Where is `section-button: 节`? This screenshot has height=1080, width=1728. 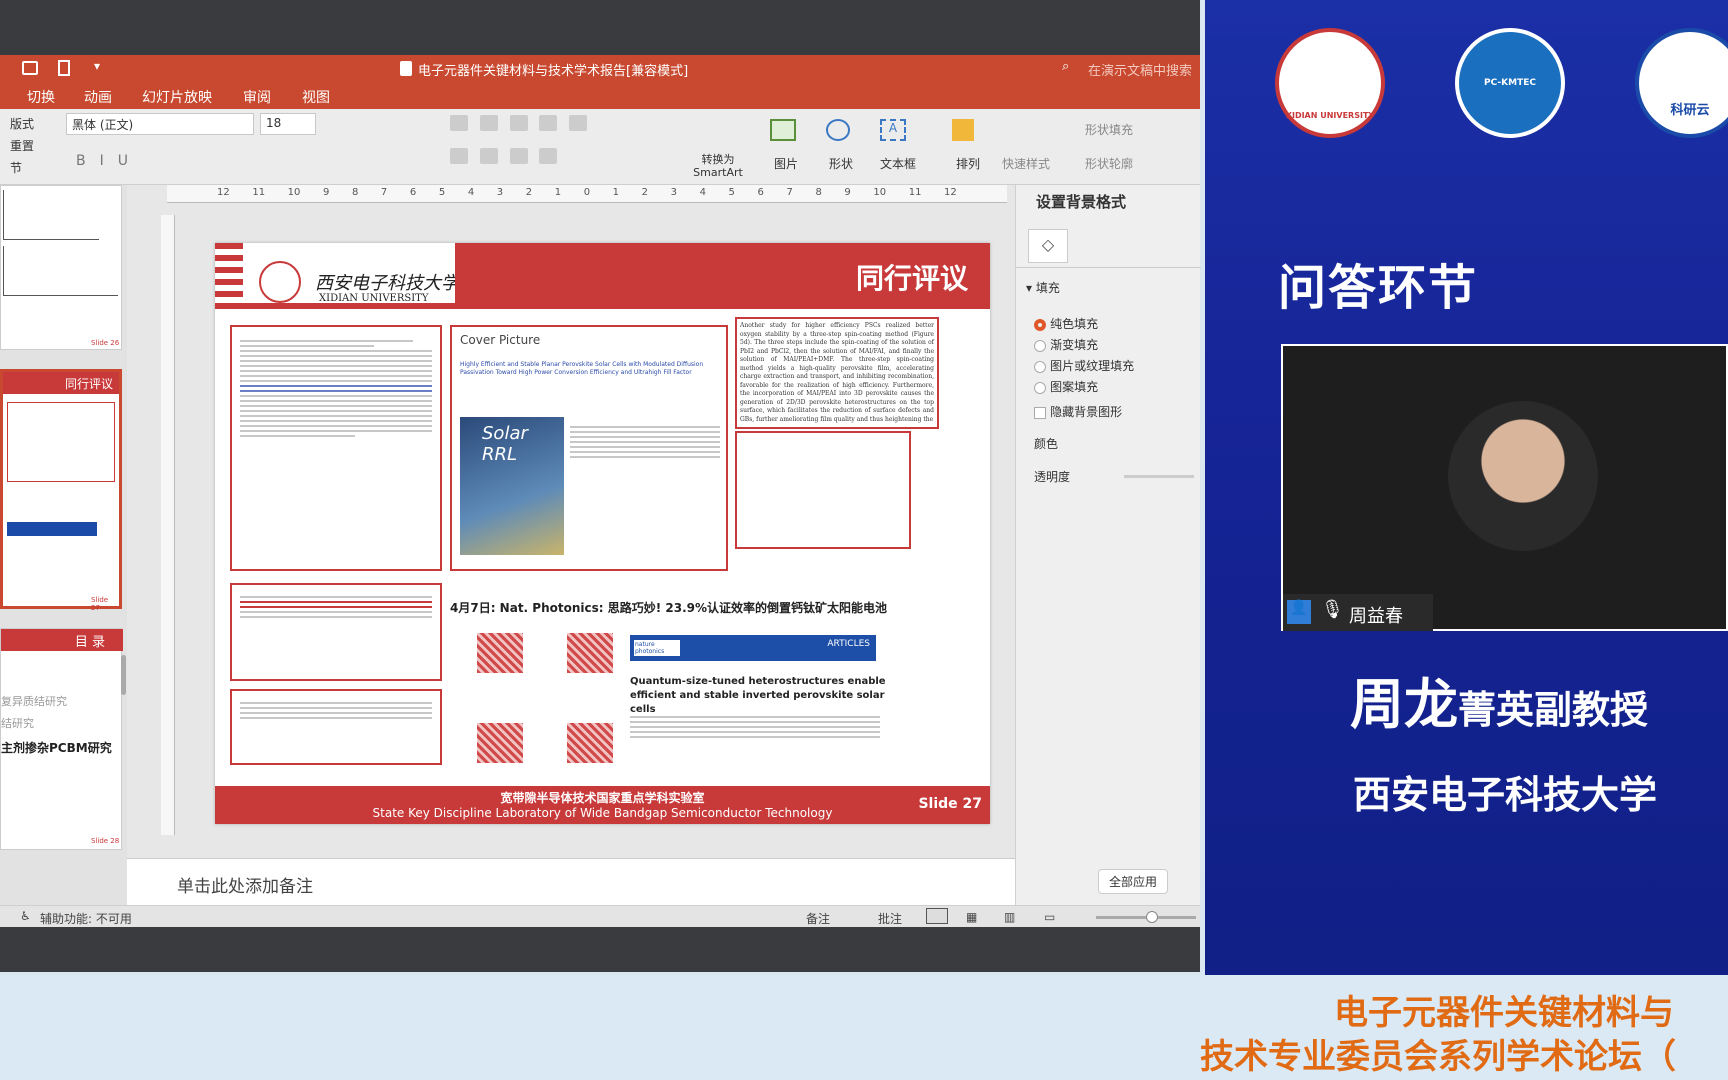 section-button: 节 is located at coordinates (16, 167).